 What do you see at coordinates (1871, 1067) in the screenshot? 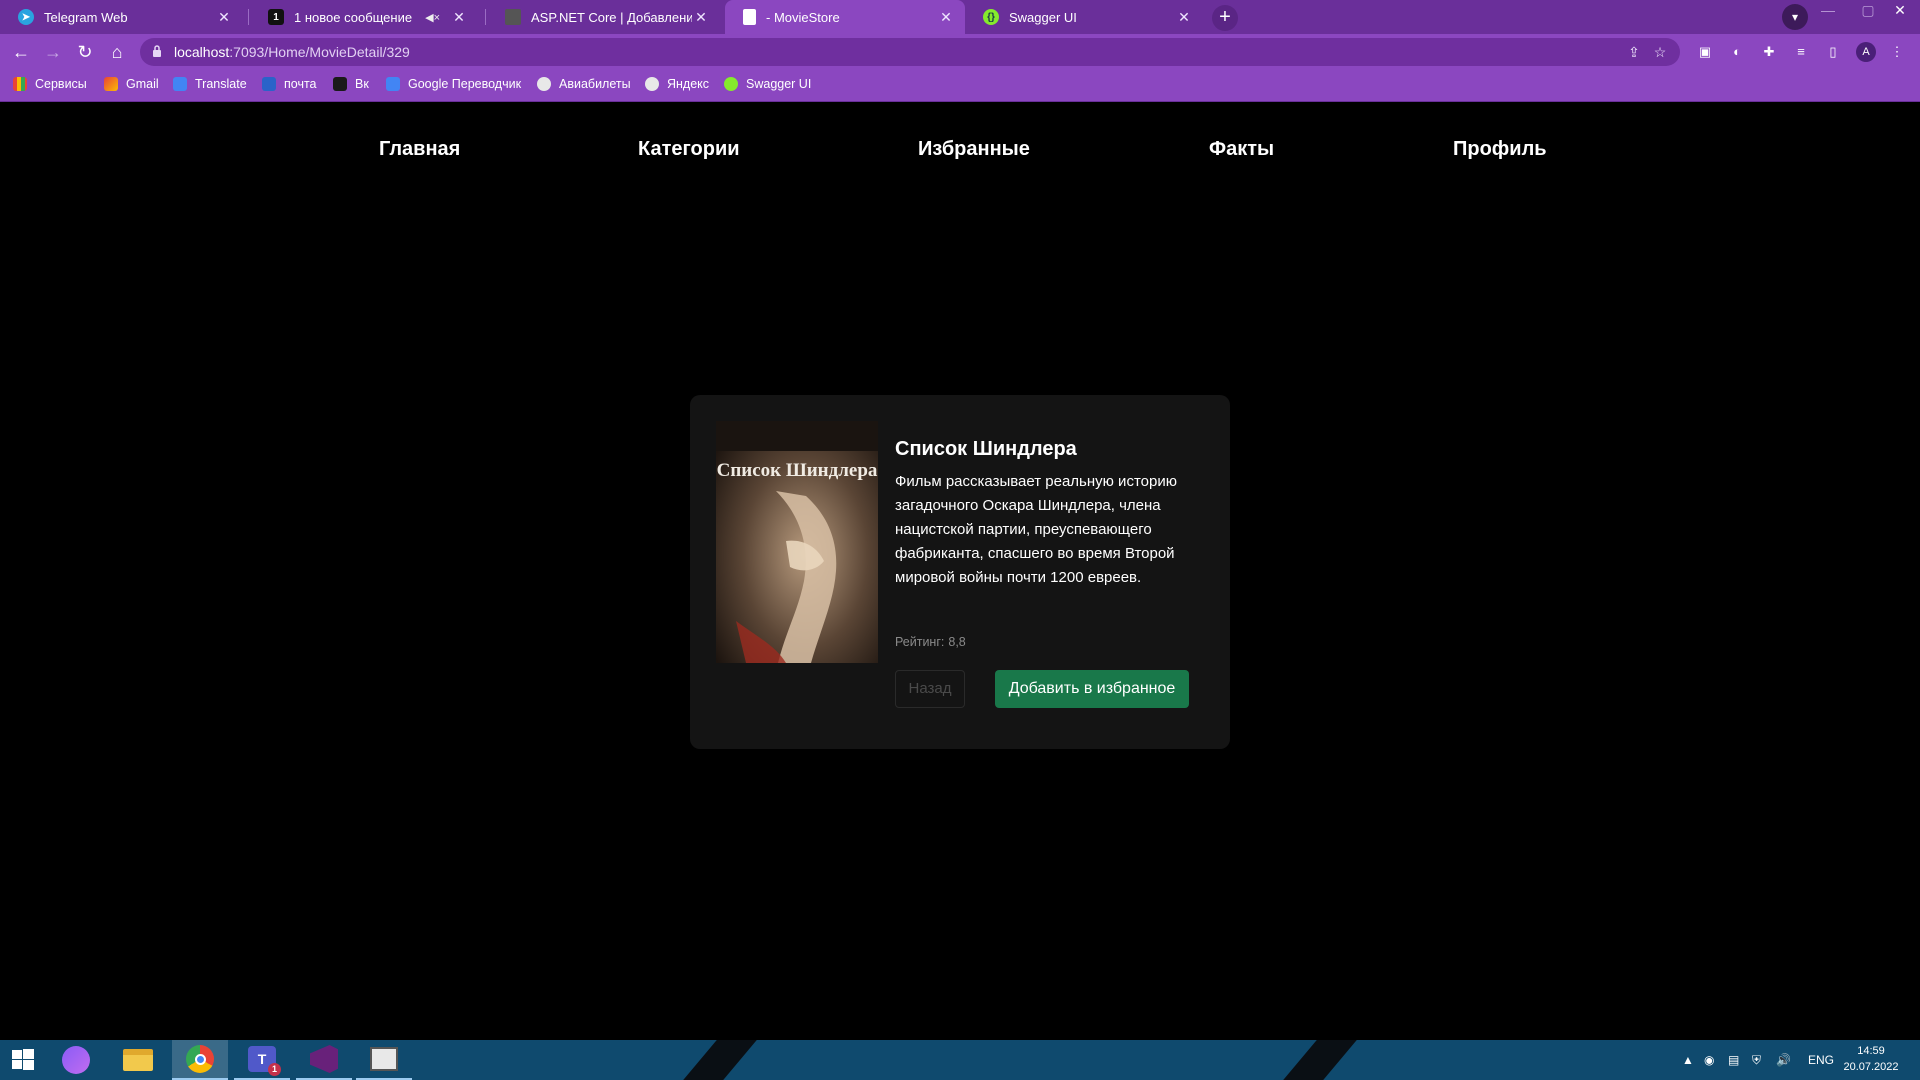
I see `clock-date: 20.07.2022` at bounding box center [1871, 1067].